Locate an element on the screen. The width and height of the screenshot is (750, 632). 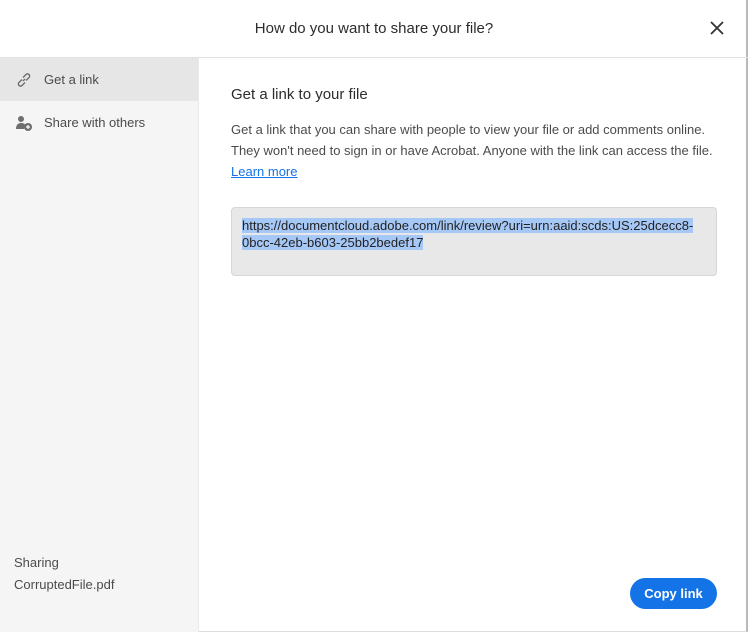
link-icon is located at coordinates (24, 79).